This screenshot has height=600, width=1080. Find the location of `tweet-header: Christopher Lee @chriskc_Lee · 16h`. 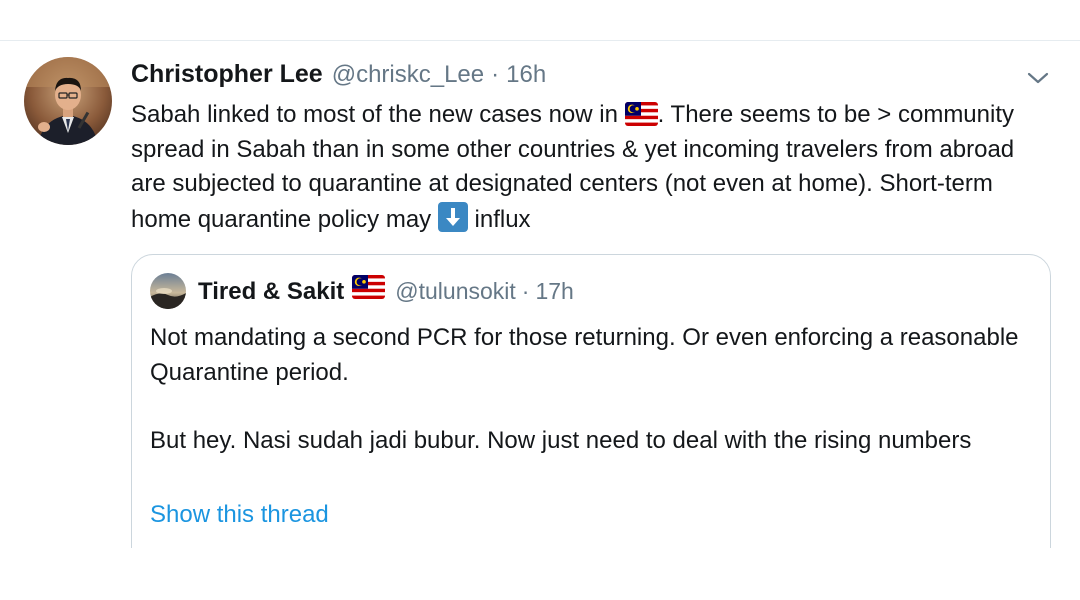

tweet-header: Christopher Lee @chriskc_Lee · 16h is located at coordinates (338, 77).